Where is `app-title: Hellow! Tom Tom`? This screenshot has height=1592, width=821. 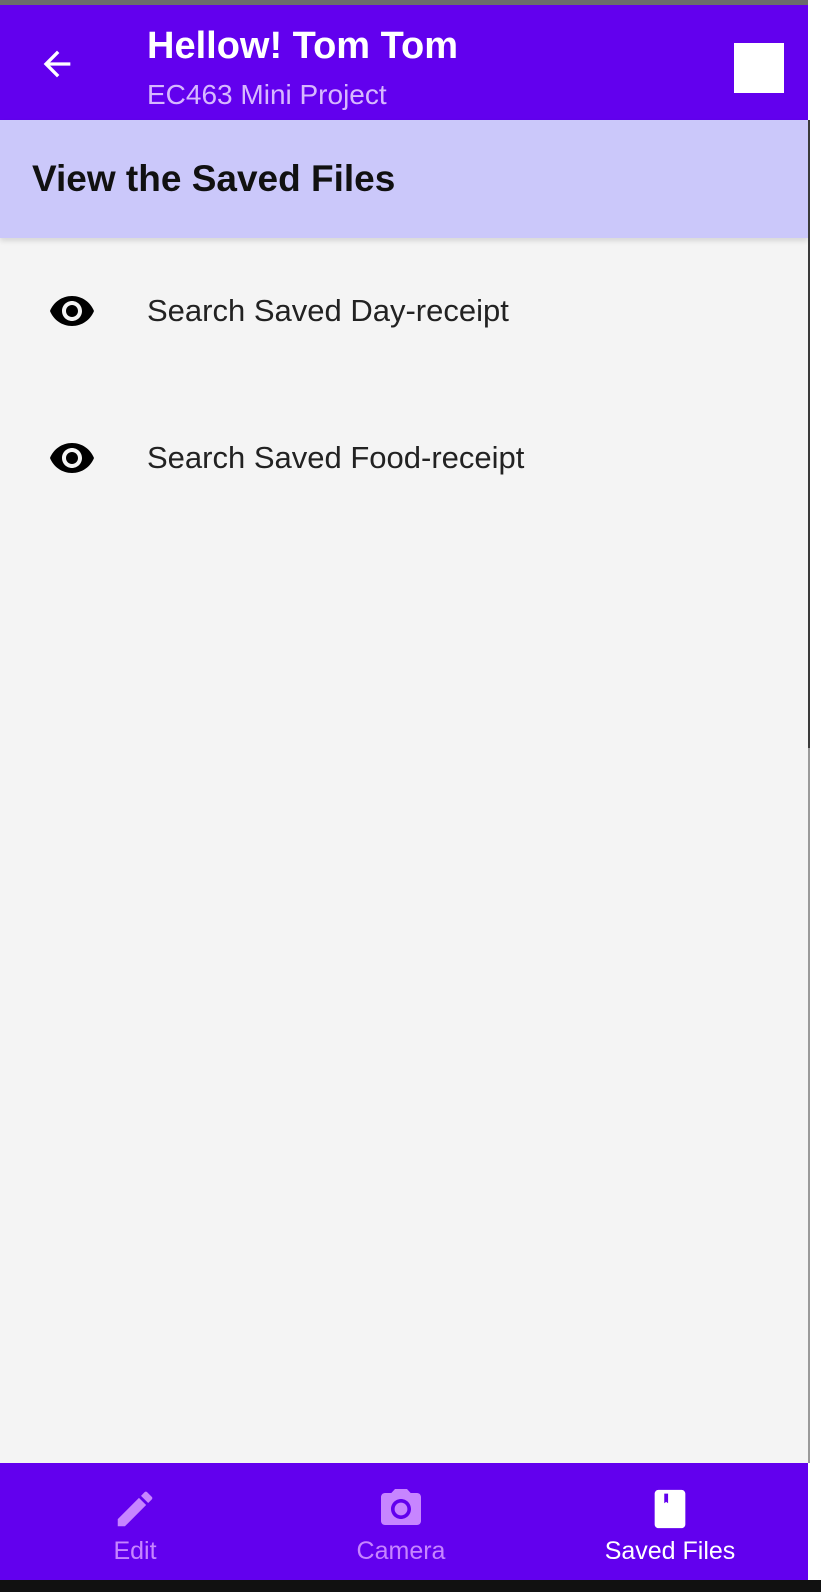
app-title: Hellow! Tom Tom is located at coordinates (303, 46).